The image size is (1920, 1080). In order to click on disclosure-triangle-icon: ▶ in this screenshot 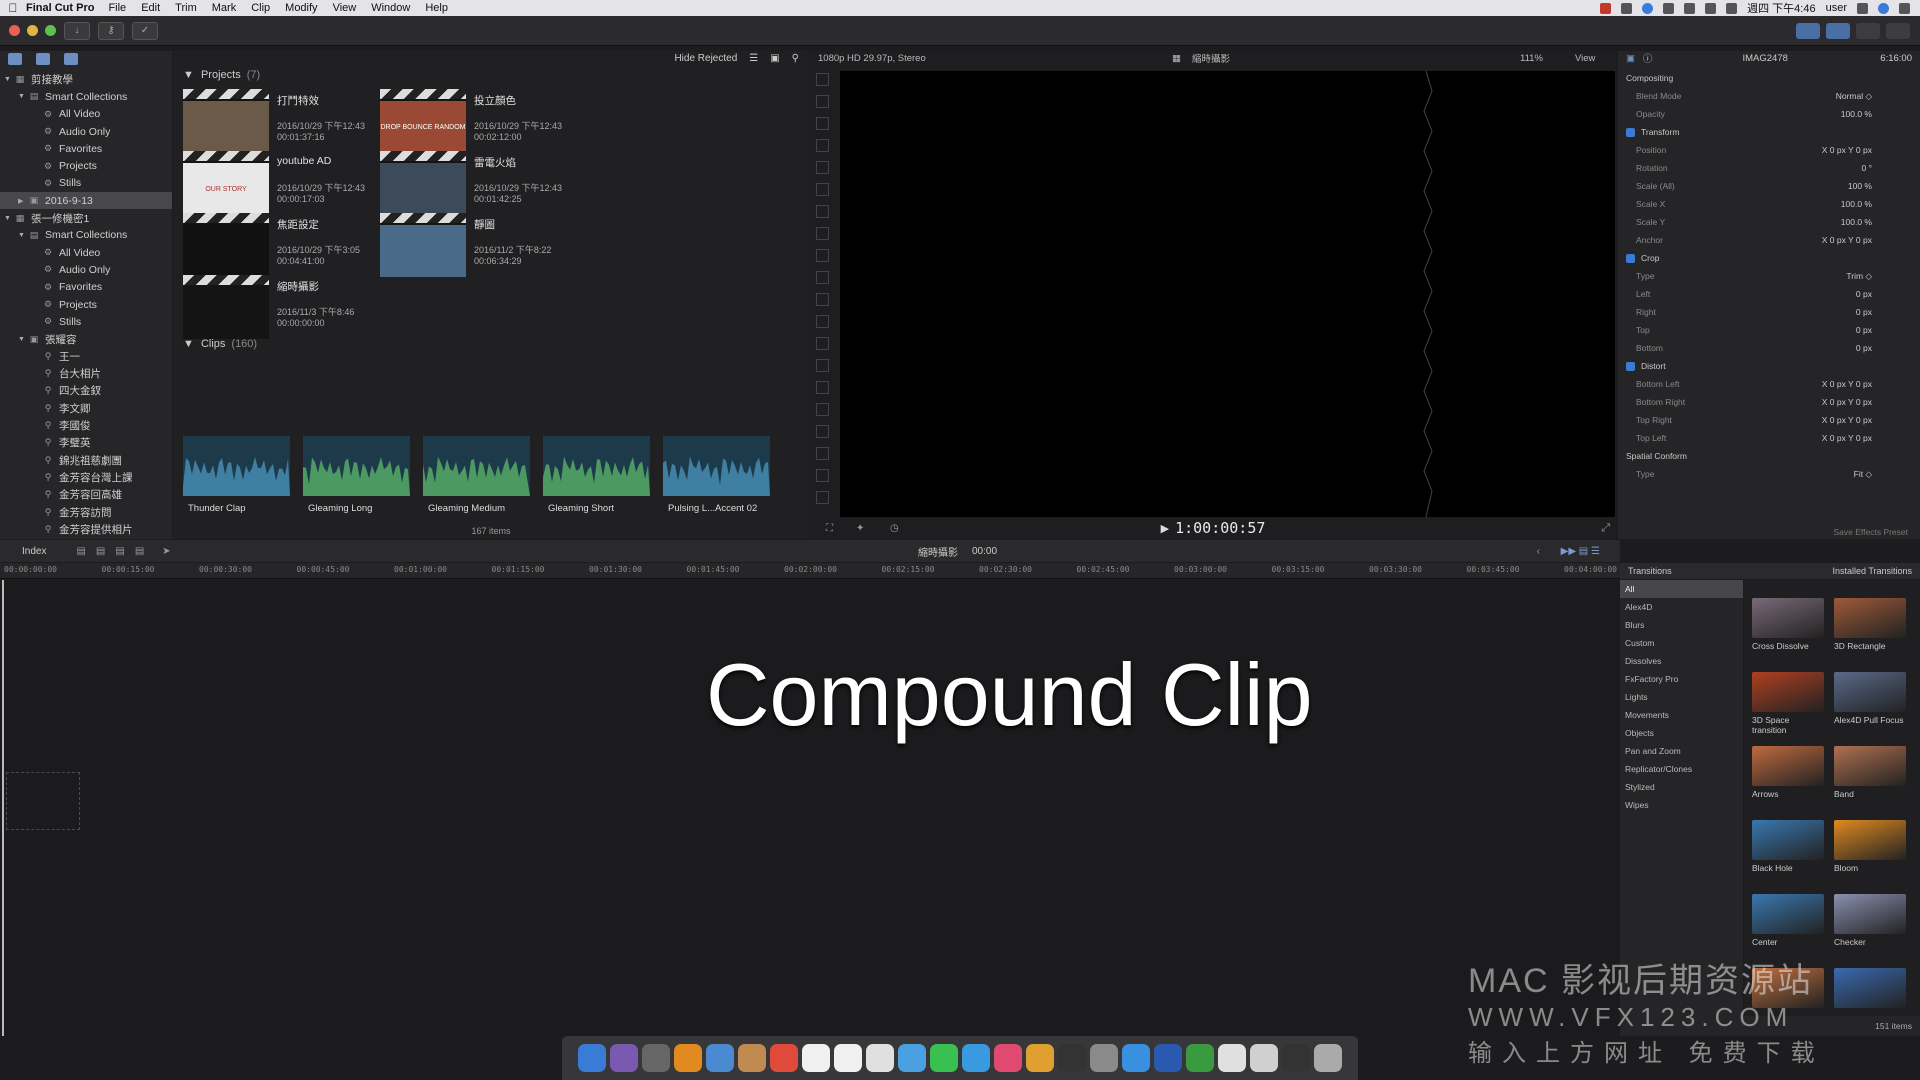, I will do `click(23, 201)`.